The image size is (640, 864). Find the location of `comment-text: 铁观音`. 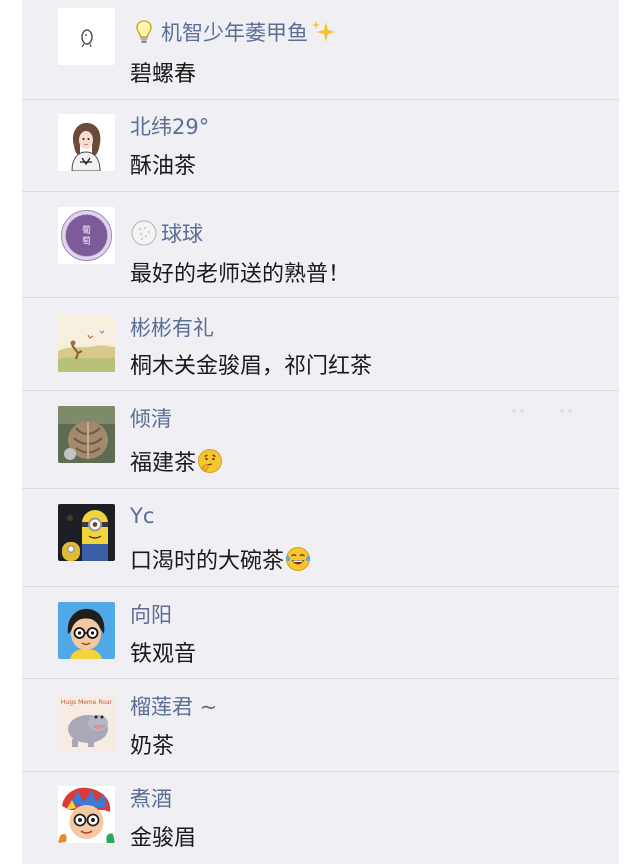

comment-text: 铁观音 is located at coordinates (163, 654).